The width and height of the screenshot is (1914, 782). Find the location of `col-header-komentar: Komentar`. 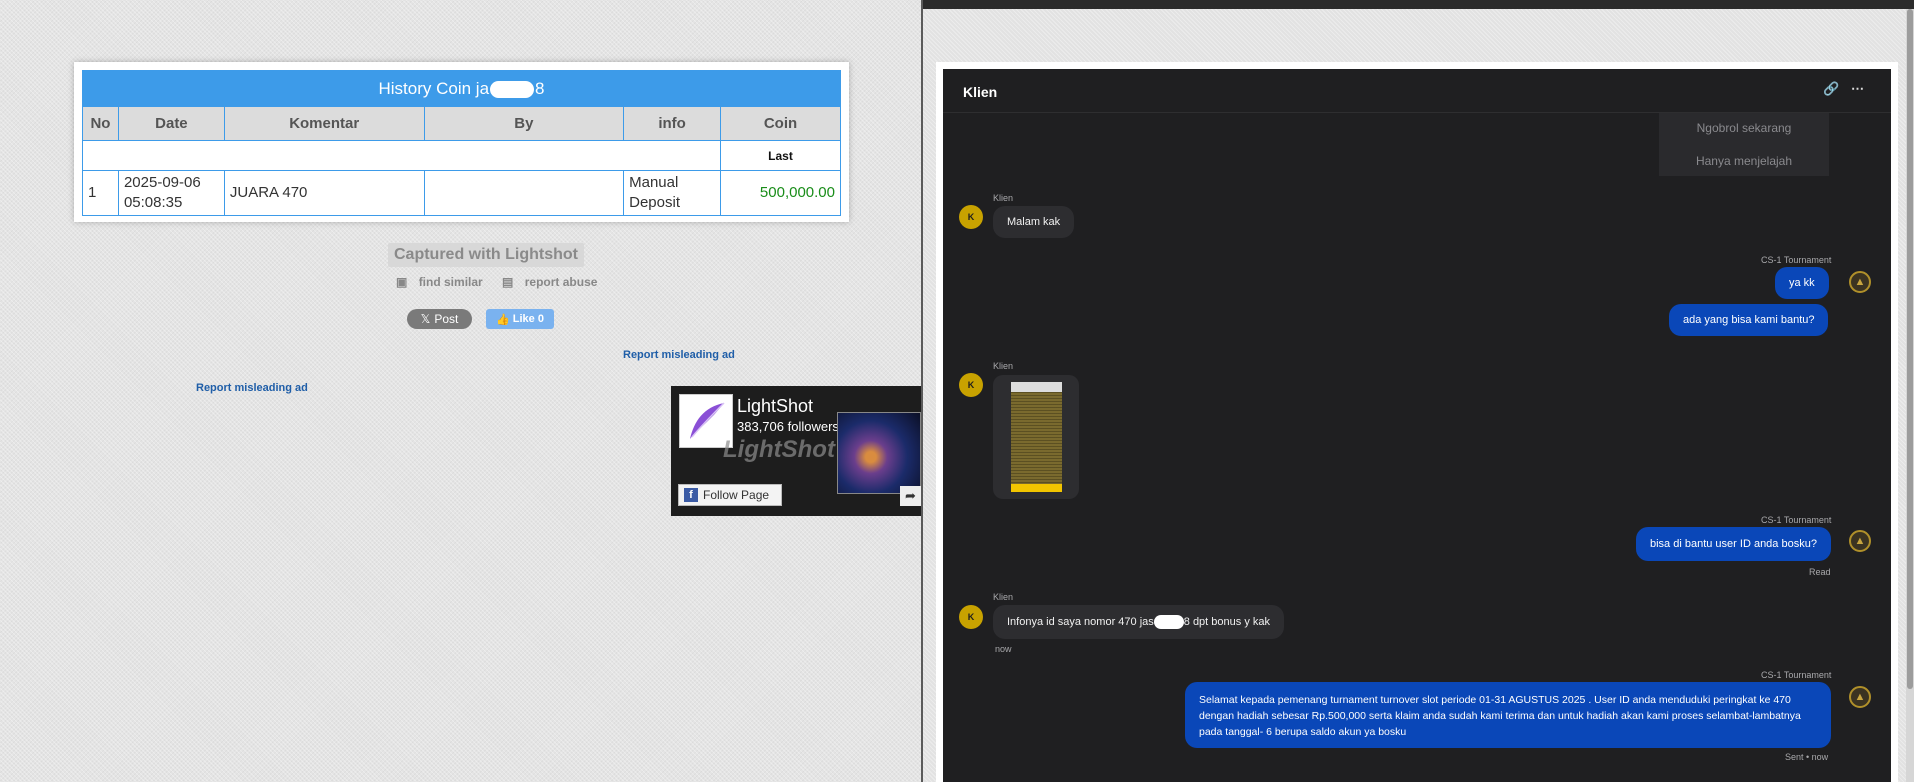

col-header-komentar: Komentar is located at coordinates (324, 123).